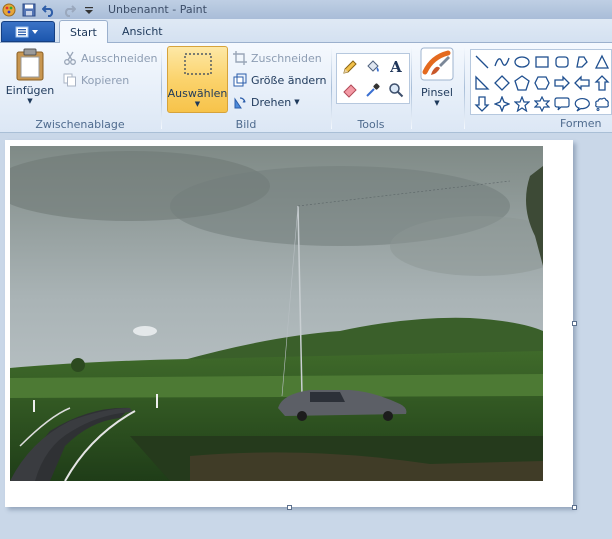  I want to click on title-bar: Unbenannt - Paint, so click(306, 9).